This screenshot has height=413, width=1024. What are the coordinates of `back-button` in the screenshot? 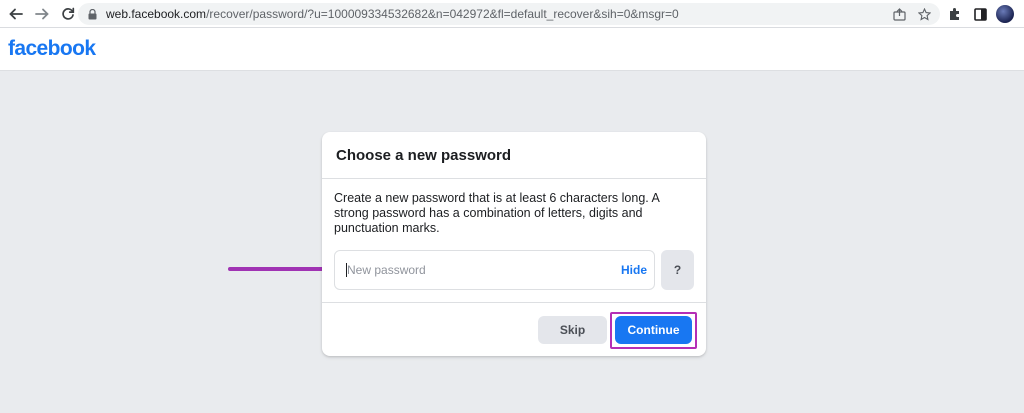 It's located at (16, 14).